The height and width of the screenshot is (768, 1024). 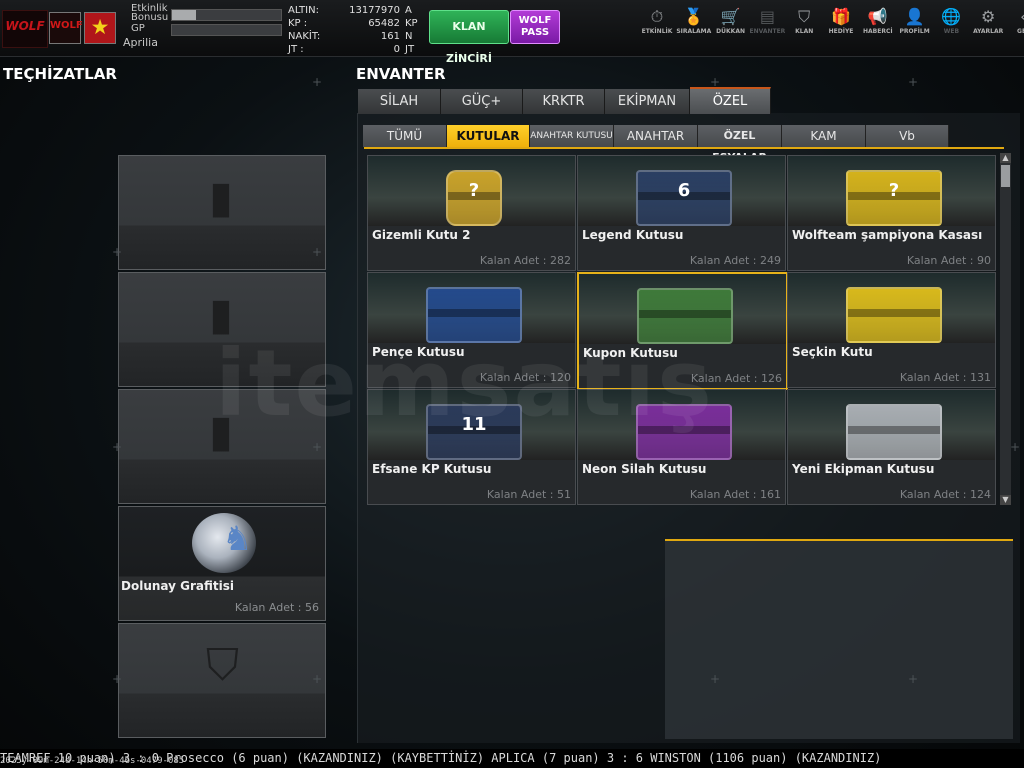 I want to click on menu-klan: ⛉ KLAN, so click(x=804, y=22).